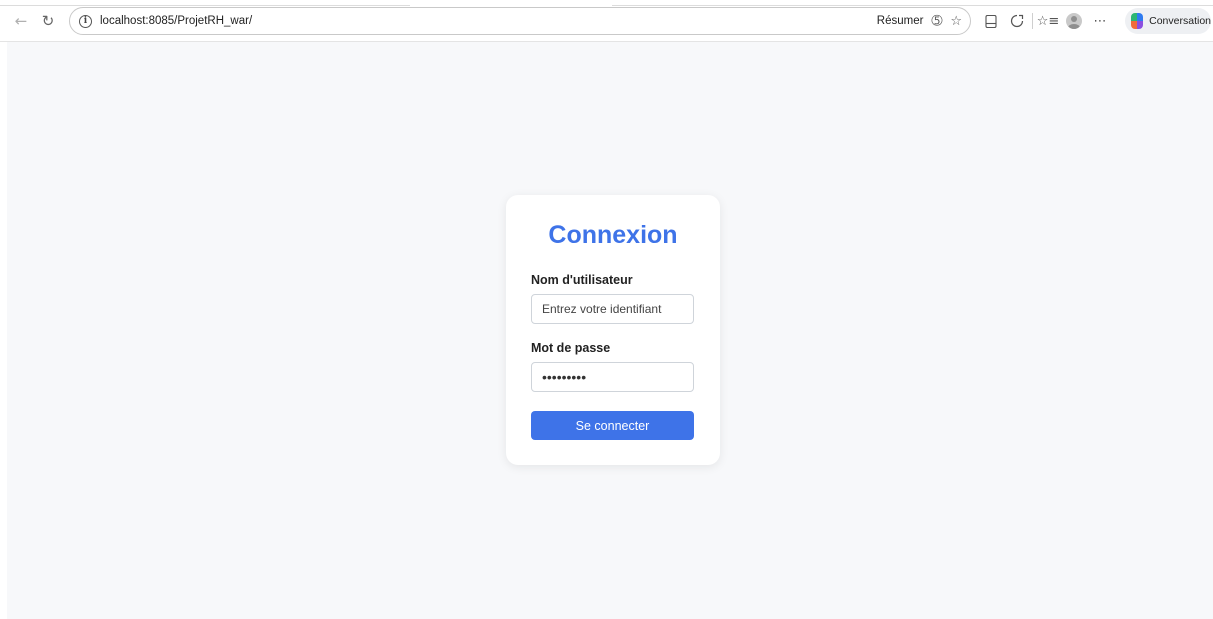  What do you see at coordinates (956, 21) in the screenshot?
I see `star-icon: ☆` at bounding box center [956, 21].